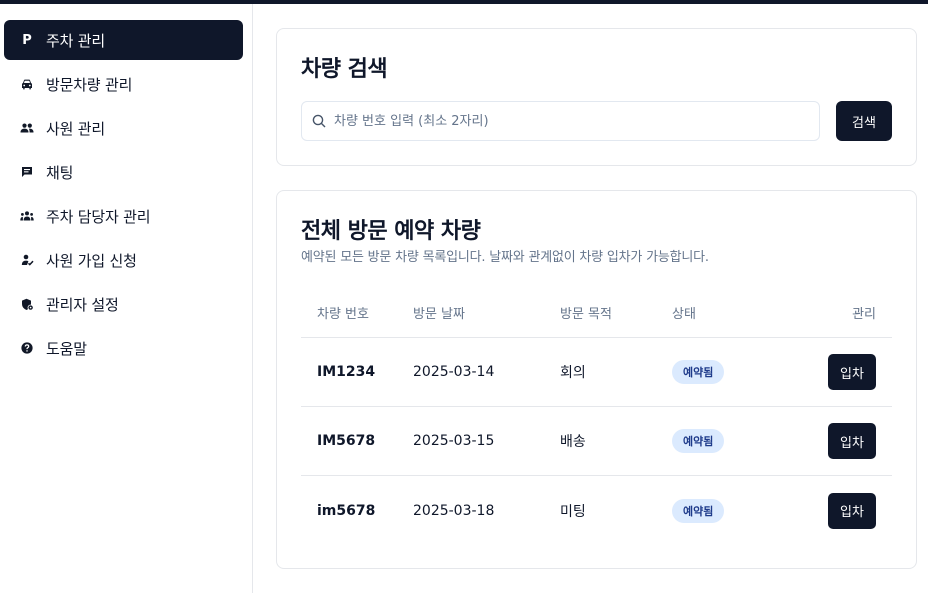  What do you see at coordinates (91, 260) in the screenshot?
I see `sidebar-item-label: 사원 가입 신청` at bounding box center [91, 260].